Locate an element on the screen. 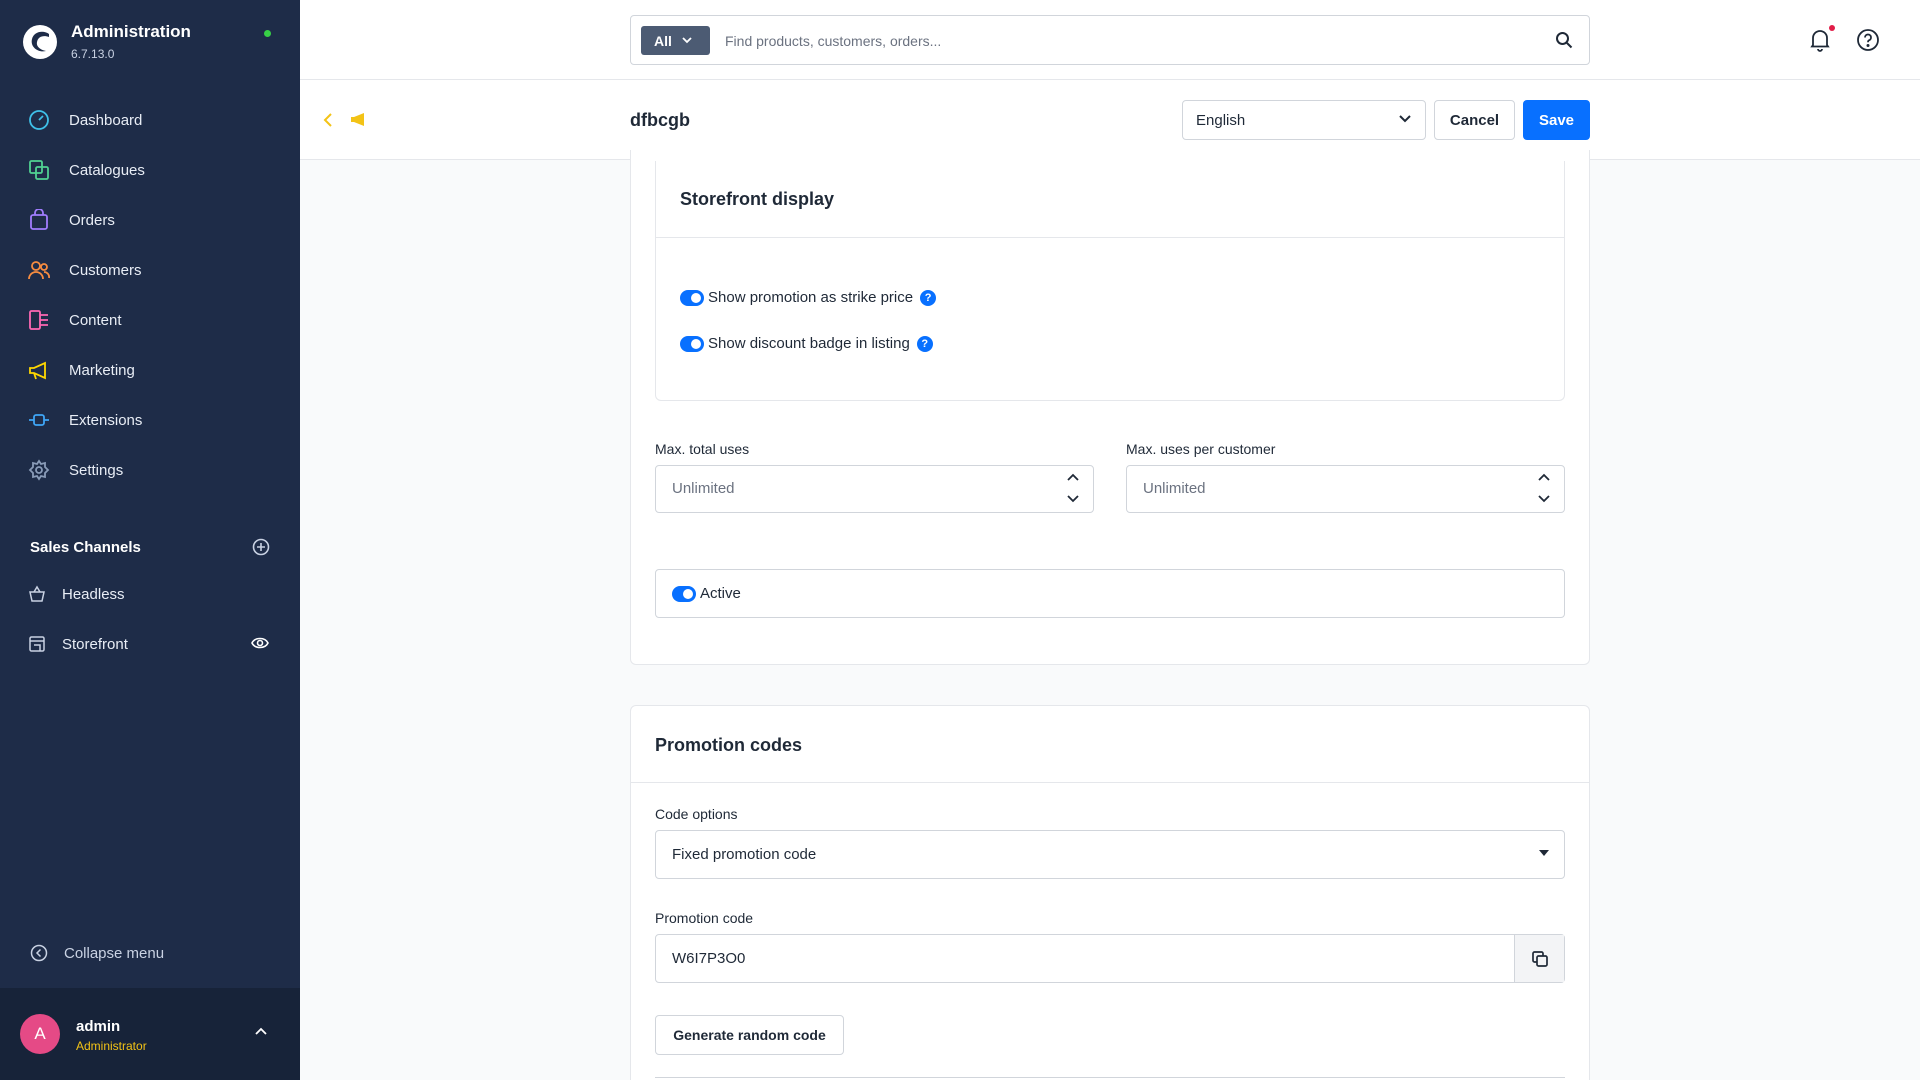  discount-badge-toggle-row: Show discount badge in listing ? is located at coordinates (806, 343).